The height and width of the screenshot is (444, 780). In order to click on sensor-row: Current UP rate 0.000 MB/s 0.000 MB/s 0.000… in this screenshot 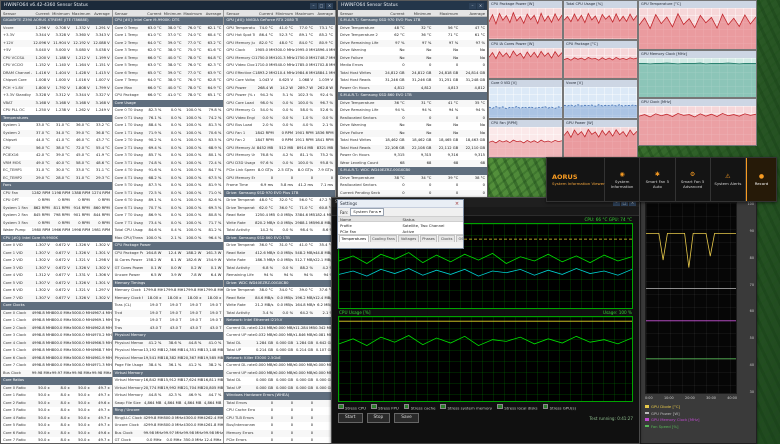, I will do `click(280, 373)`.